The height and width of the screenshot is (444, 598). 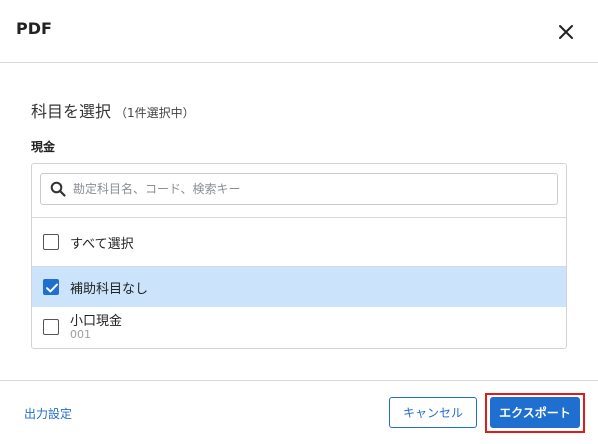 I want to click on output-settings-link: 出力設定, so click(x=48, y=413).